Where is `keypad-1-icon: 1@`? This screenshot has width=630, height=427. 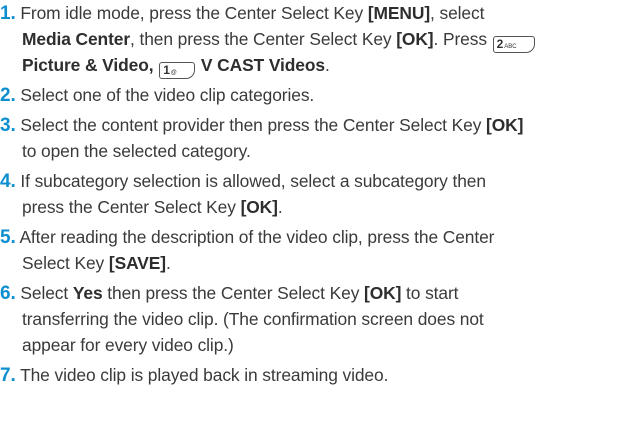 keypad-1-icon: 1@ is located at coordinates (177, 70).